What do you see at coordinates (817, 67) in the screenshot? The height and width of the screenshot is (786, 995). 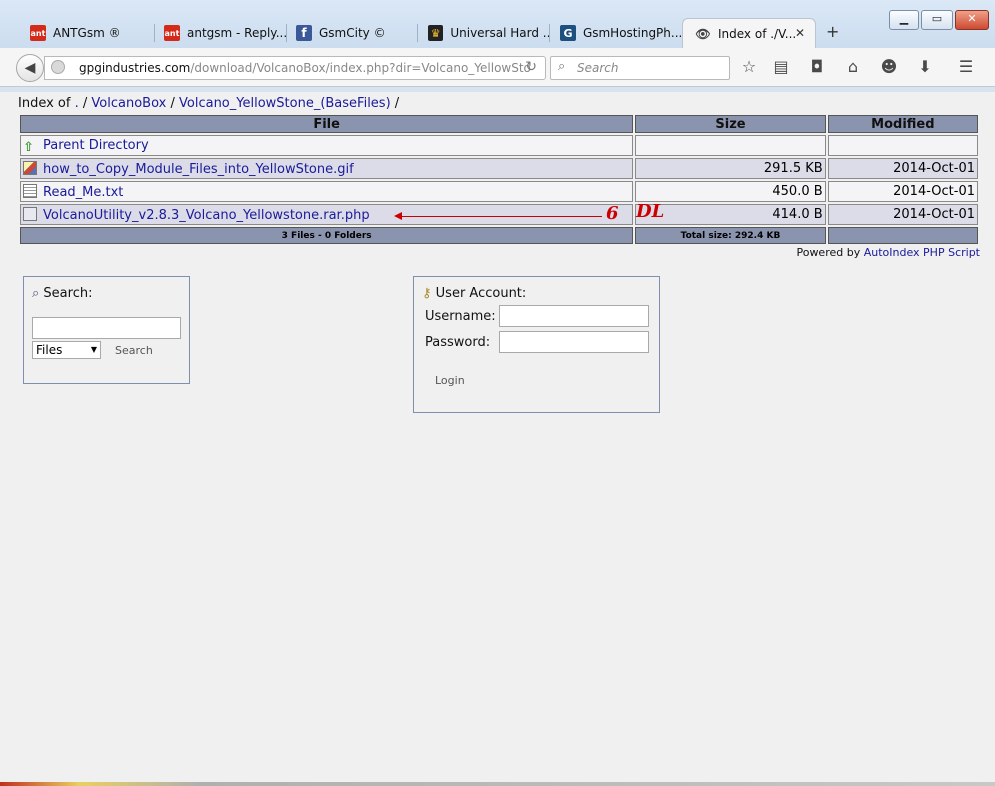 I see `pocket-icon: ◘` at bounding box center [817, 67].